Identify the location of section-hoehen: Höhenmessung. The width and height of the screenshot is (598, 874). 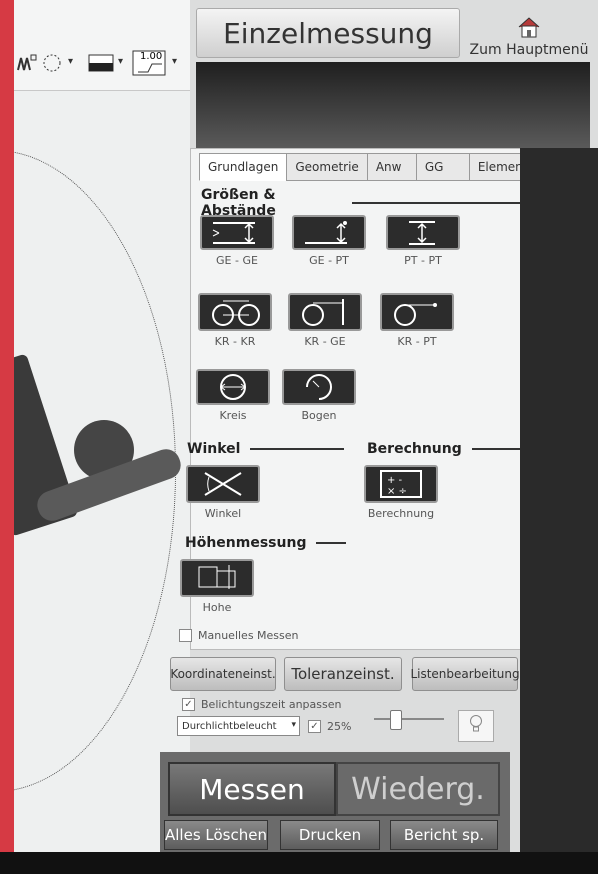
(266, 543).